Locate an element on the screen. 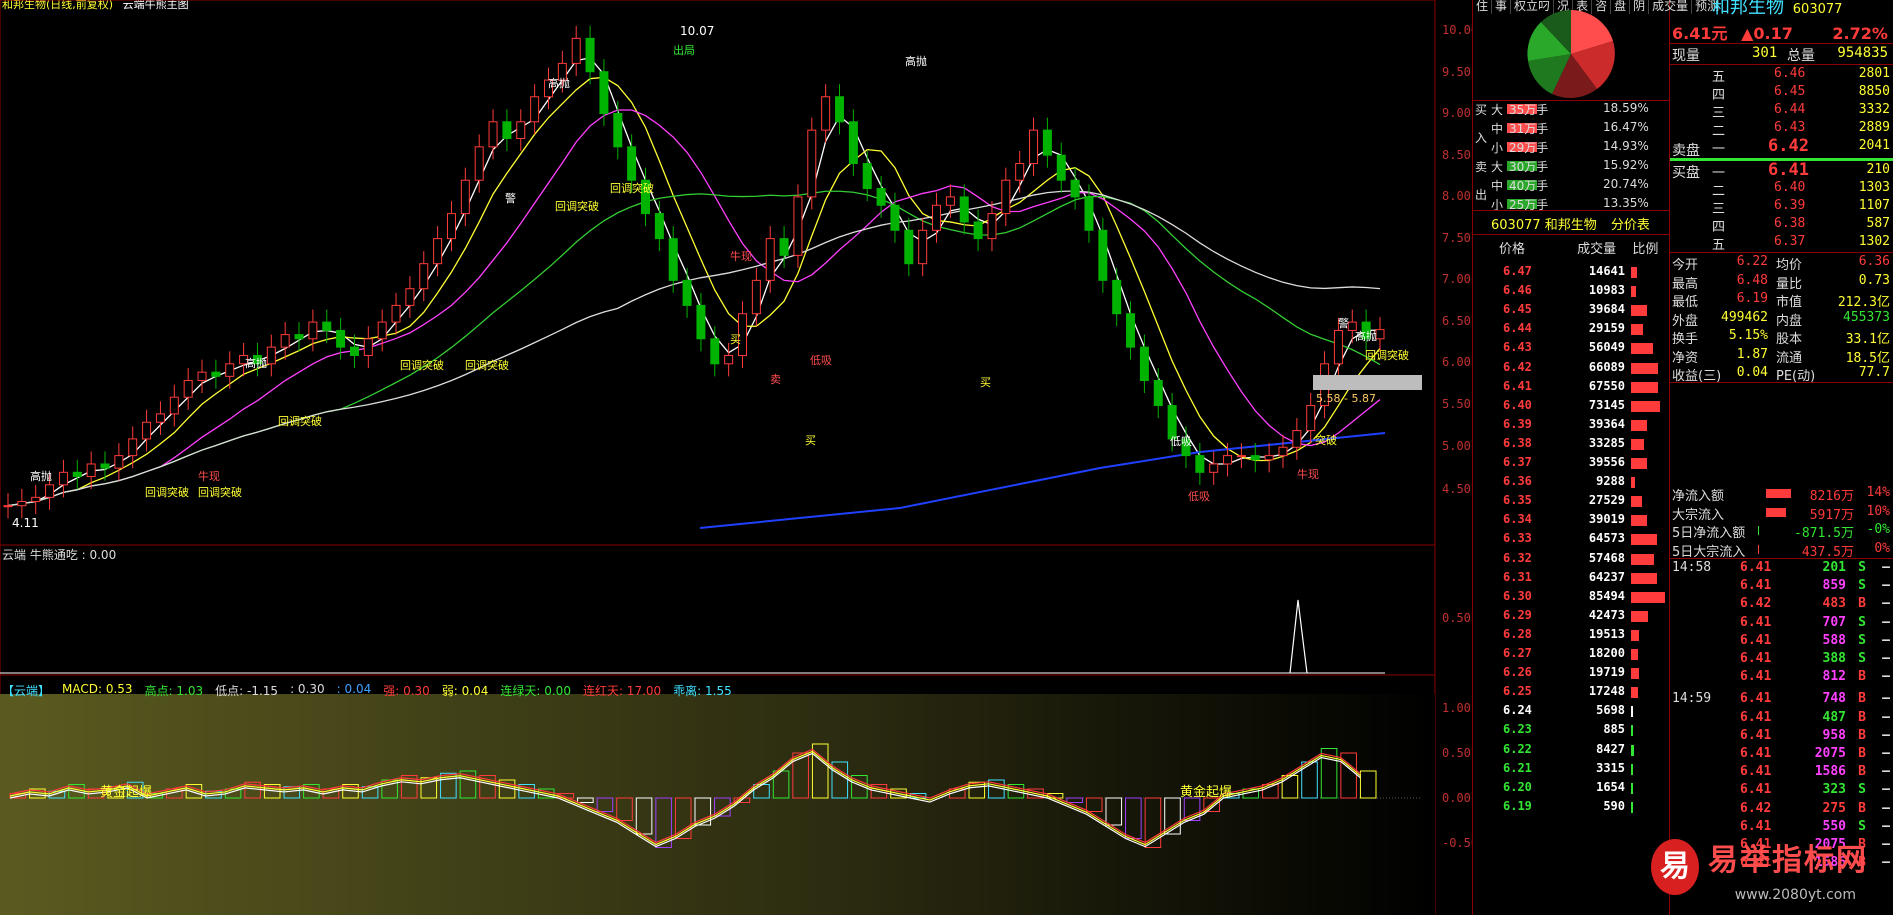 The height and width of the screenshot is (915, 1893). row-price: 6.43 is located at coordinates (1517, 347).